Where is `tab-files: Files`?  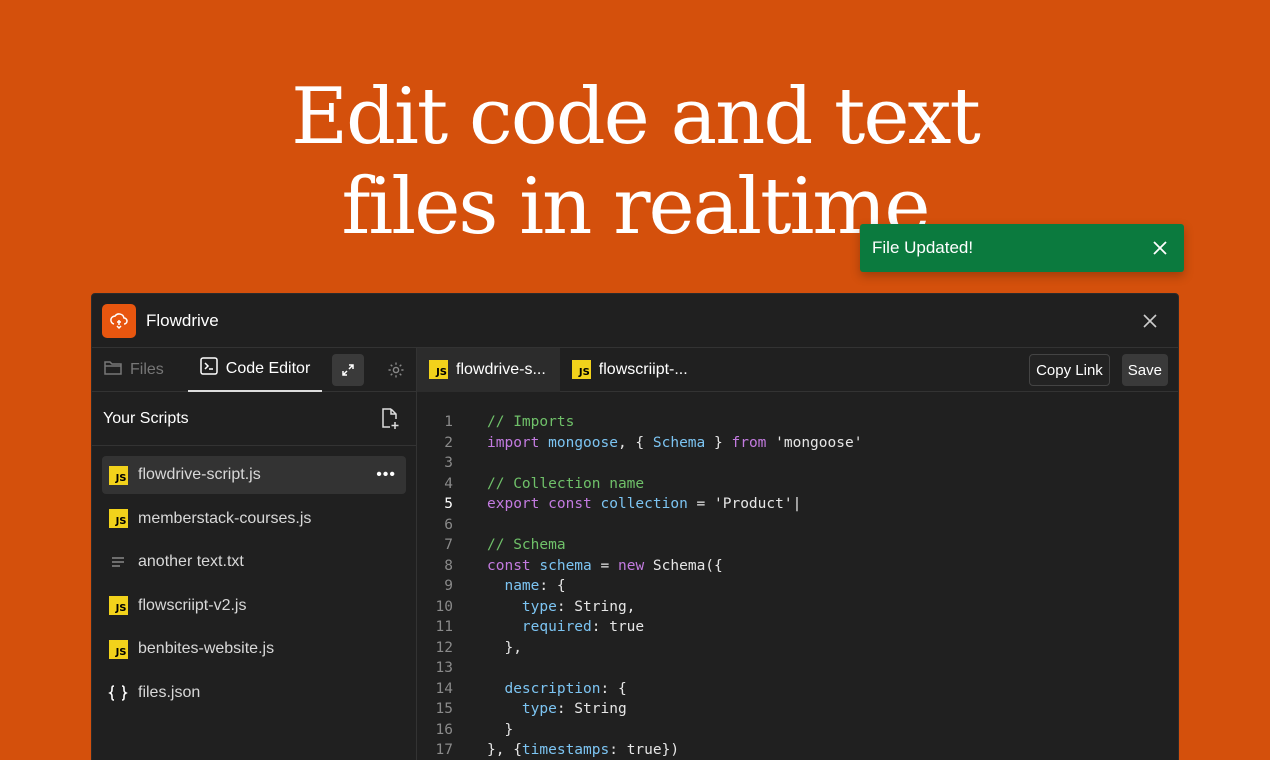 tab-files: Files is located at coordinates (134, 370).